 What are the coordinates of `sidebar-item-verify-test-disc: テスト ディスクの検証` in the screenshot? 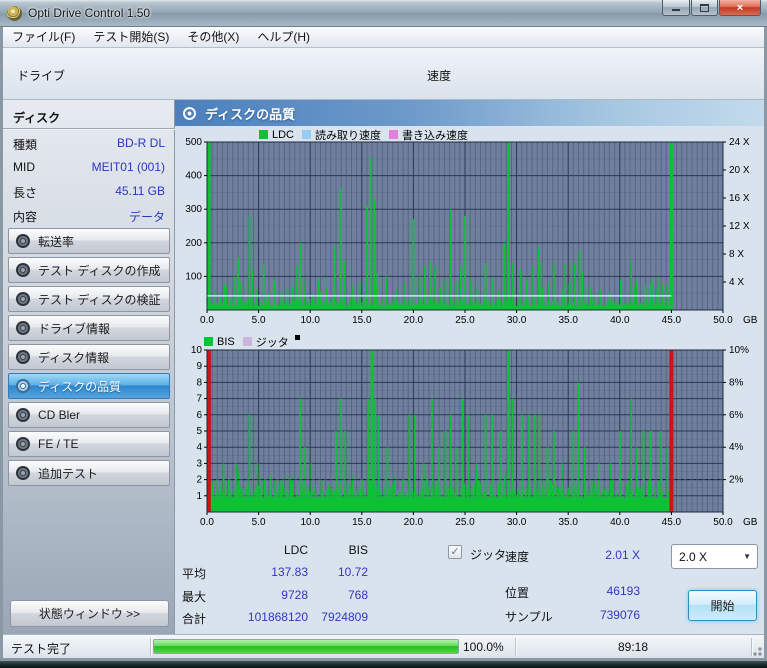 It's located at (89, 299).